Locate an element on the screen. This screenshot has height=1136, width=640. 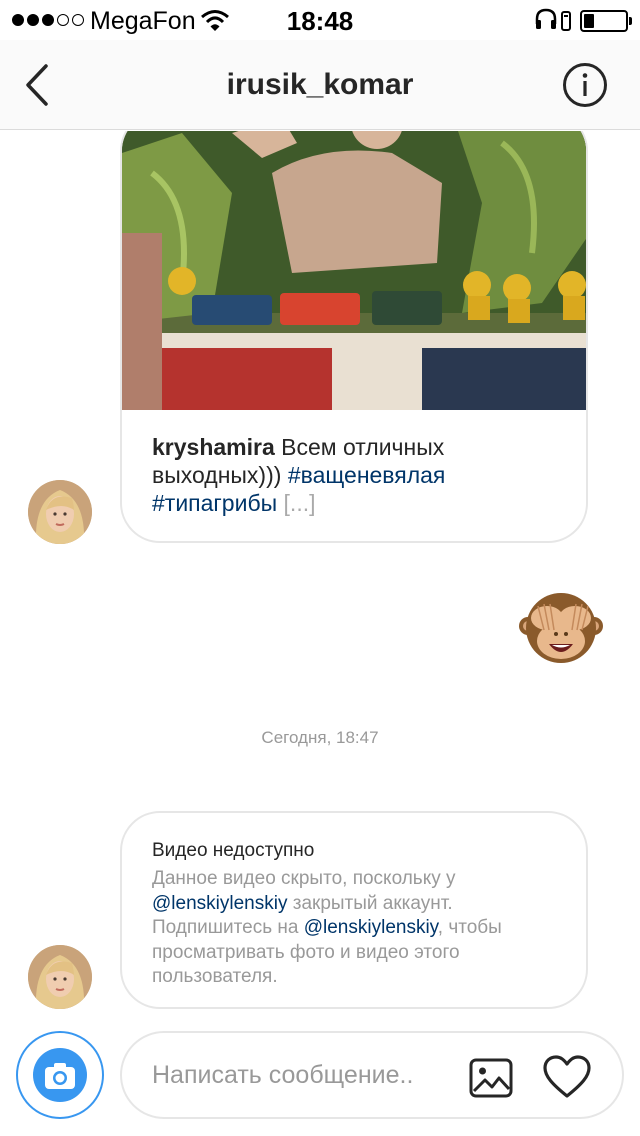
conversation-title: irusik_komar is located at coordinates (320, 85).